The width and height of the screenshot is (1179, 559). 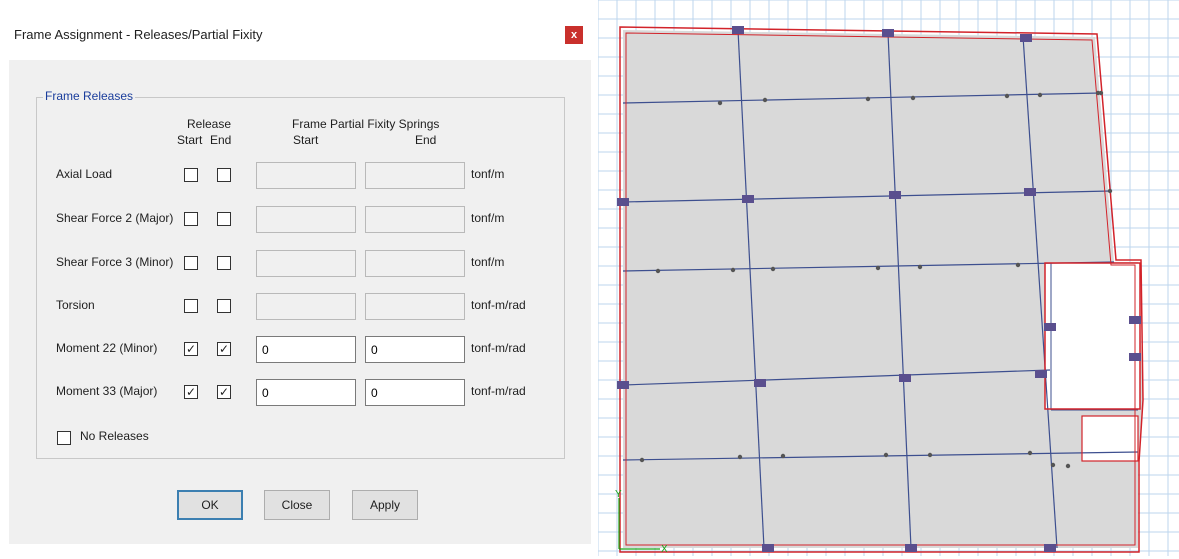 I want to click on row-label-shear-3: Shear Force 3 (Minor), so click(x=115, y=262).